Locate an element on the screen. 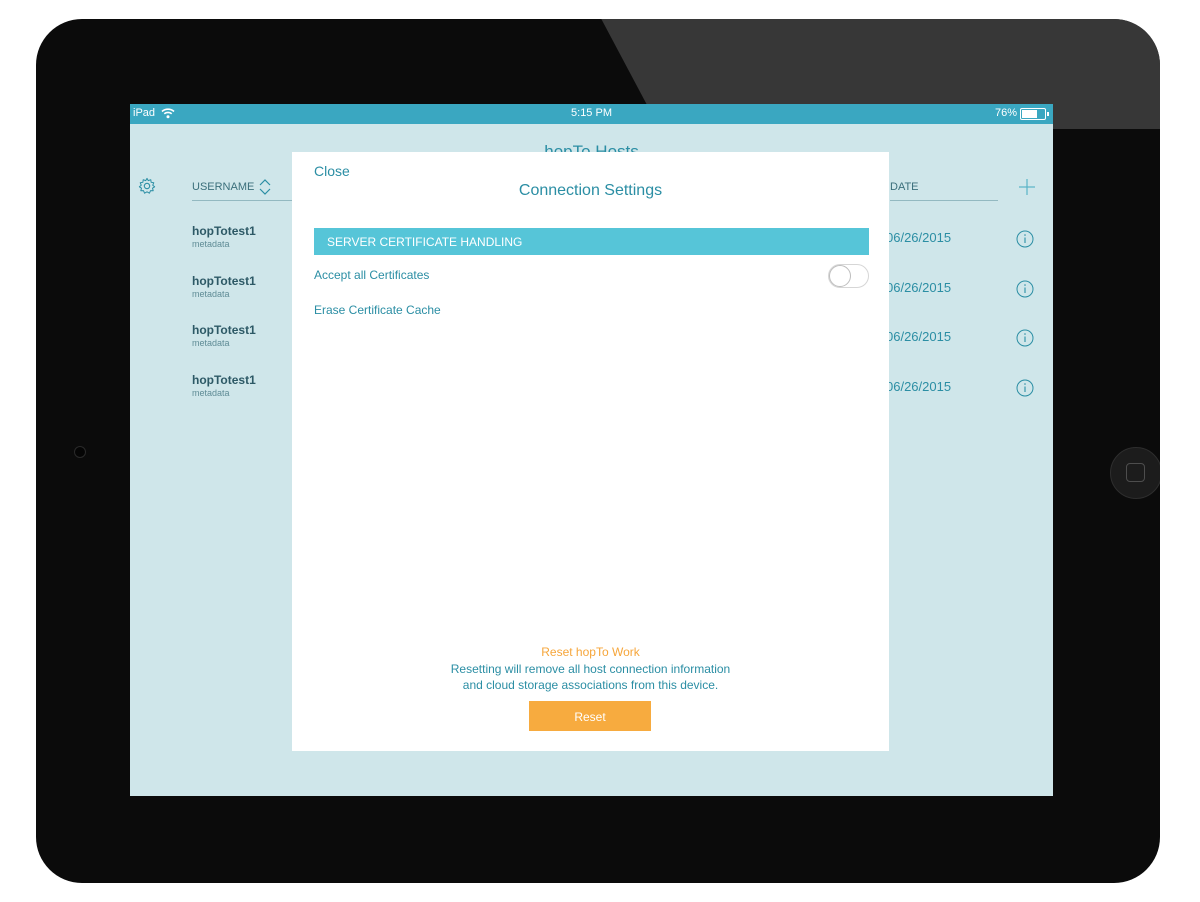 The width and height of the screenshot is (1200, 902). home-button-square-icon is located at coordinates (1135, 472).